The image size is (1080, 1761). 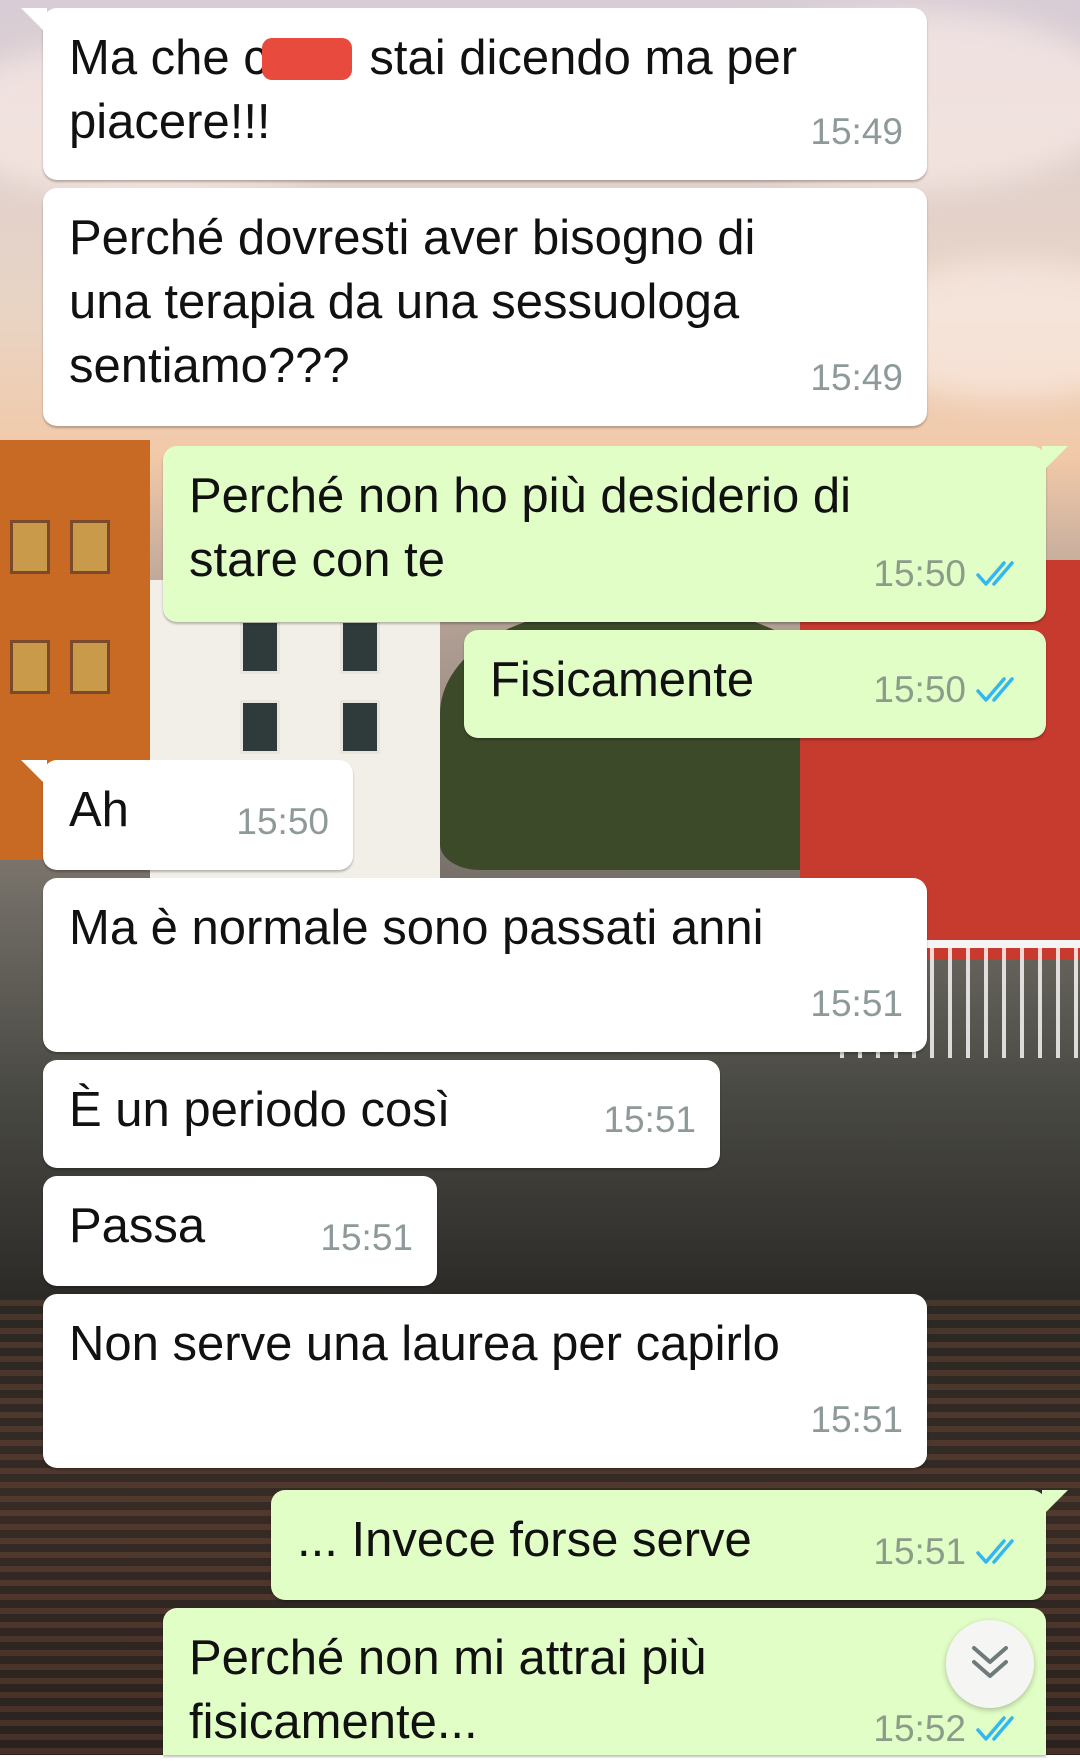 I want to click on message-bubble-incoming: Ah 15:50, so click(x=187, y=815).